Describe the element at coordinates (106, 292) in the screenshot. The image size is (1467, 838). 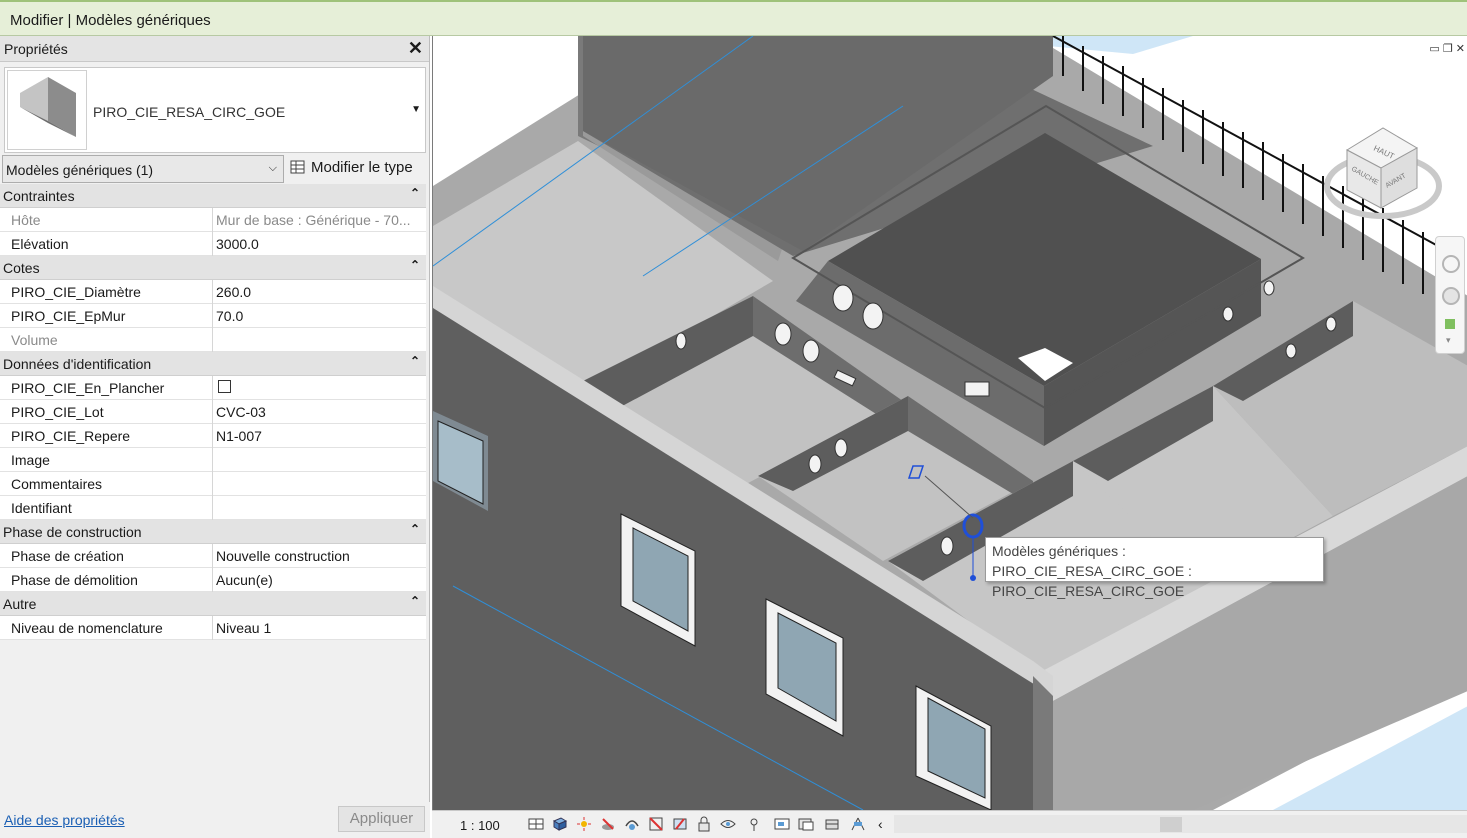
I see `property-key: PIRO_CIE_Diamètre` at that location.